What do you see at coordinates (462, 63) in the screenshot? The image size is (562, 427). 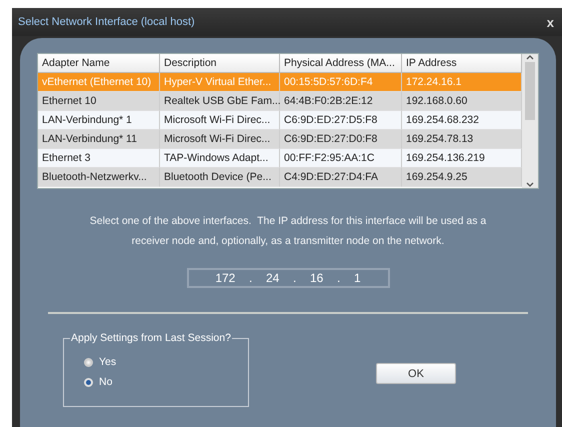 I see `column-header: IP Address` at bounding box center [462, 63].